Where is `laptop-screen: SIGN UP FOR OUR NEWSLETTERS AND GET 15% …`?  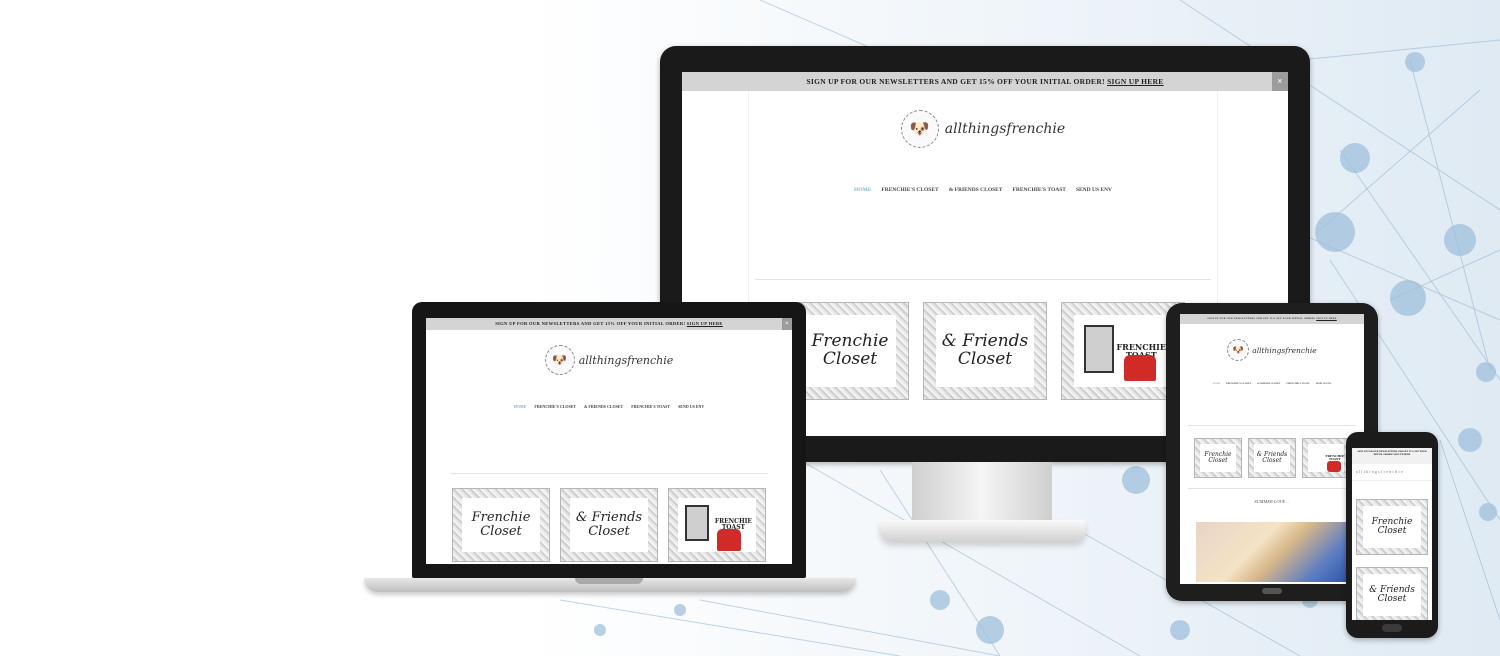 laptop-screen: SIGN UP FOR OUR NEWSLETTERS AND GET 15% … is located at coordinates (609, 441).